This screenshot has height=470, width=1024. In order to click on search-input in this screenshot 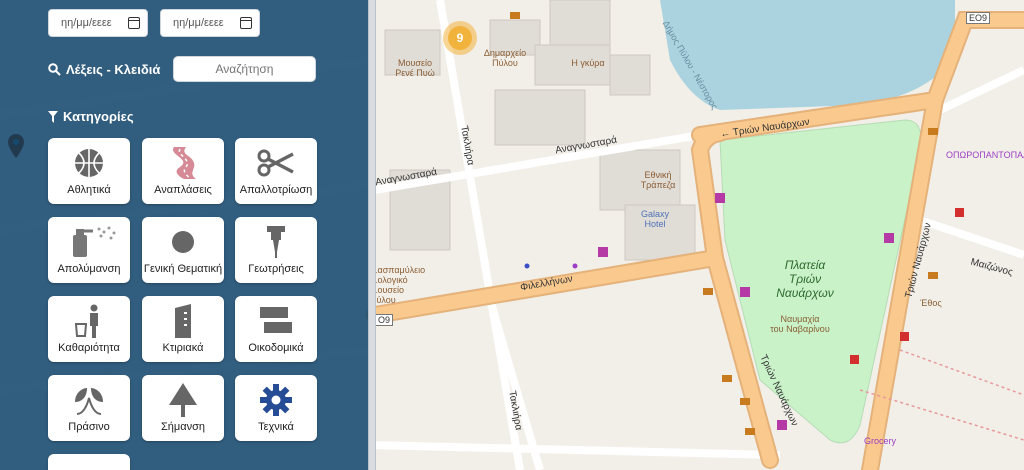, I will do `click(244, 69)`.